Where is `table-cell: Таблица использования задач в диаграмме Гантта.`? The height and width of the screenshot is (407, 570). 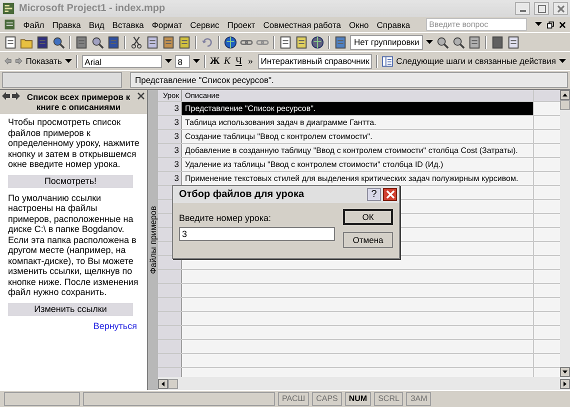 table-cell: Таблица использования задач в диаграмме Гантта. is located at coordinates (358, 122).